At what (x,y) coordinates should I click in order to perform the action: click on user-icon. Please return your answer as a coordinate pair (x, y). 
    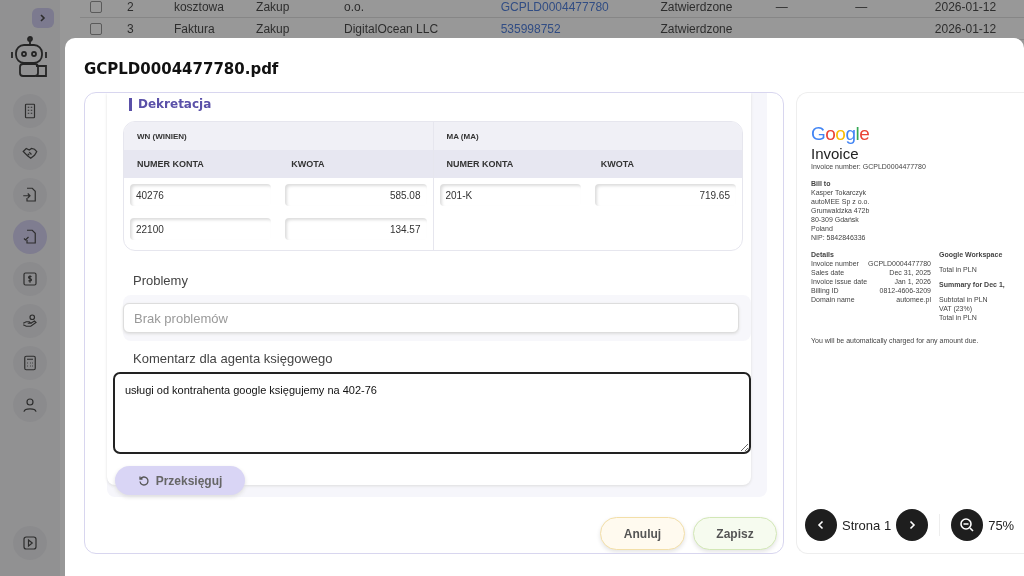
    Looking at the image, I should click on (30, 405).